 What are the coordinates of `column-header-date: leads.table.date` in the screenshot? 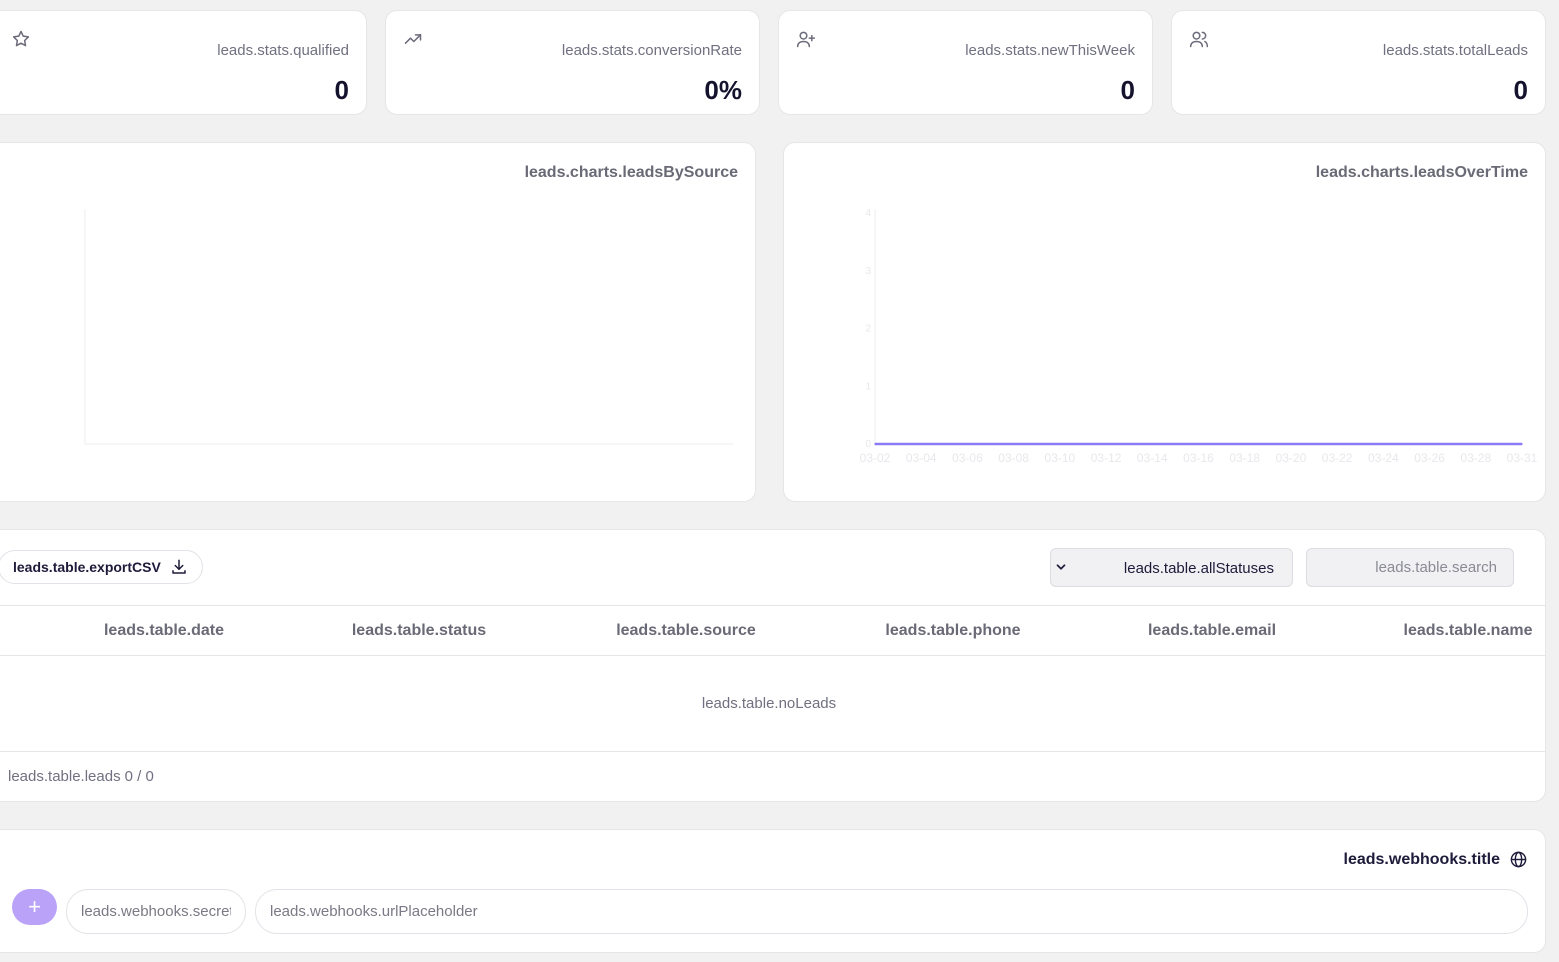 It's located at (164, 631).